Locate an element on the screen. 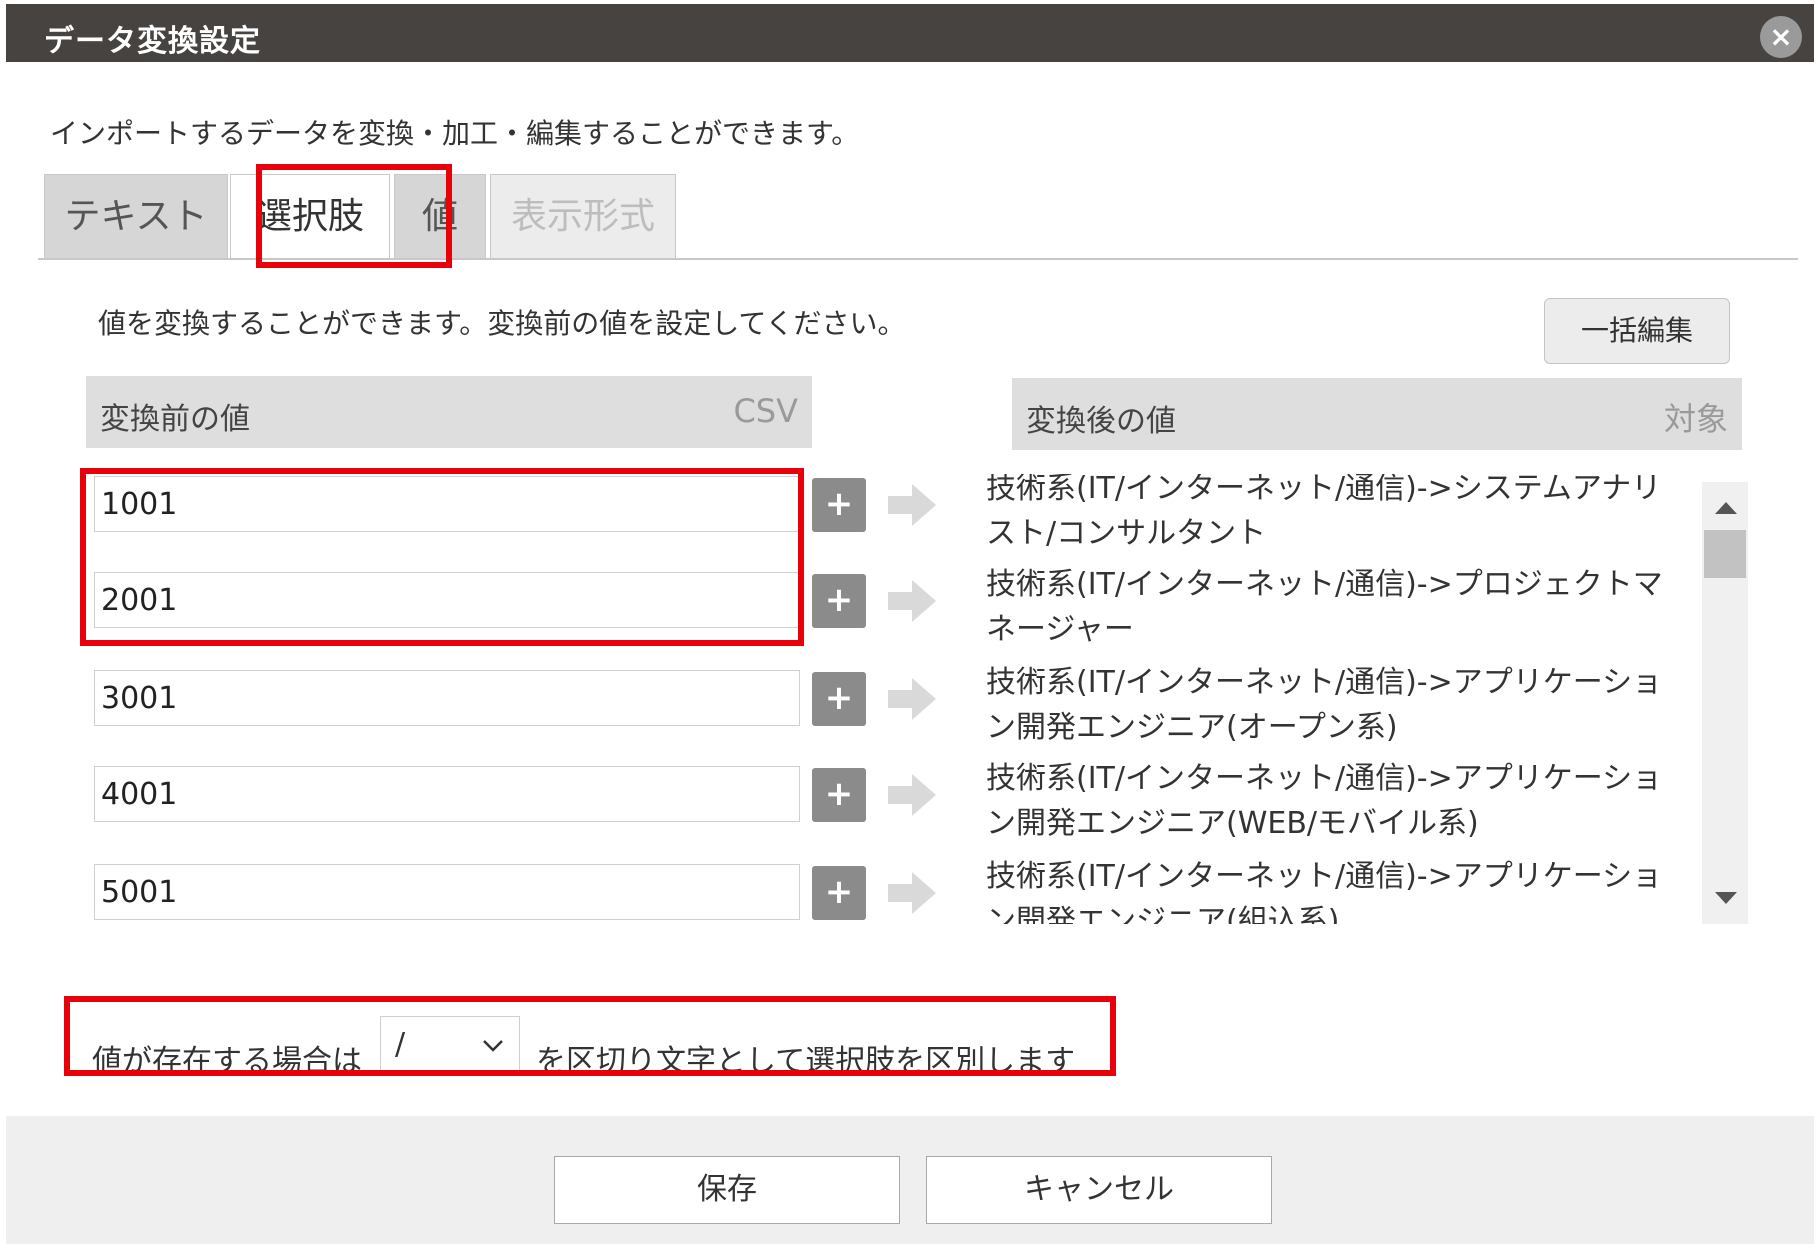  after-value-text: 技術系(IT/インターネット/通信)->アプリケーション開発エンジニア(組込系) is located at coordinates (1324, 891).